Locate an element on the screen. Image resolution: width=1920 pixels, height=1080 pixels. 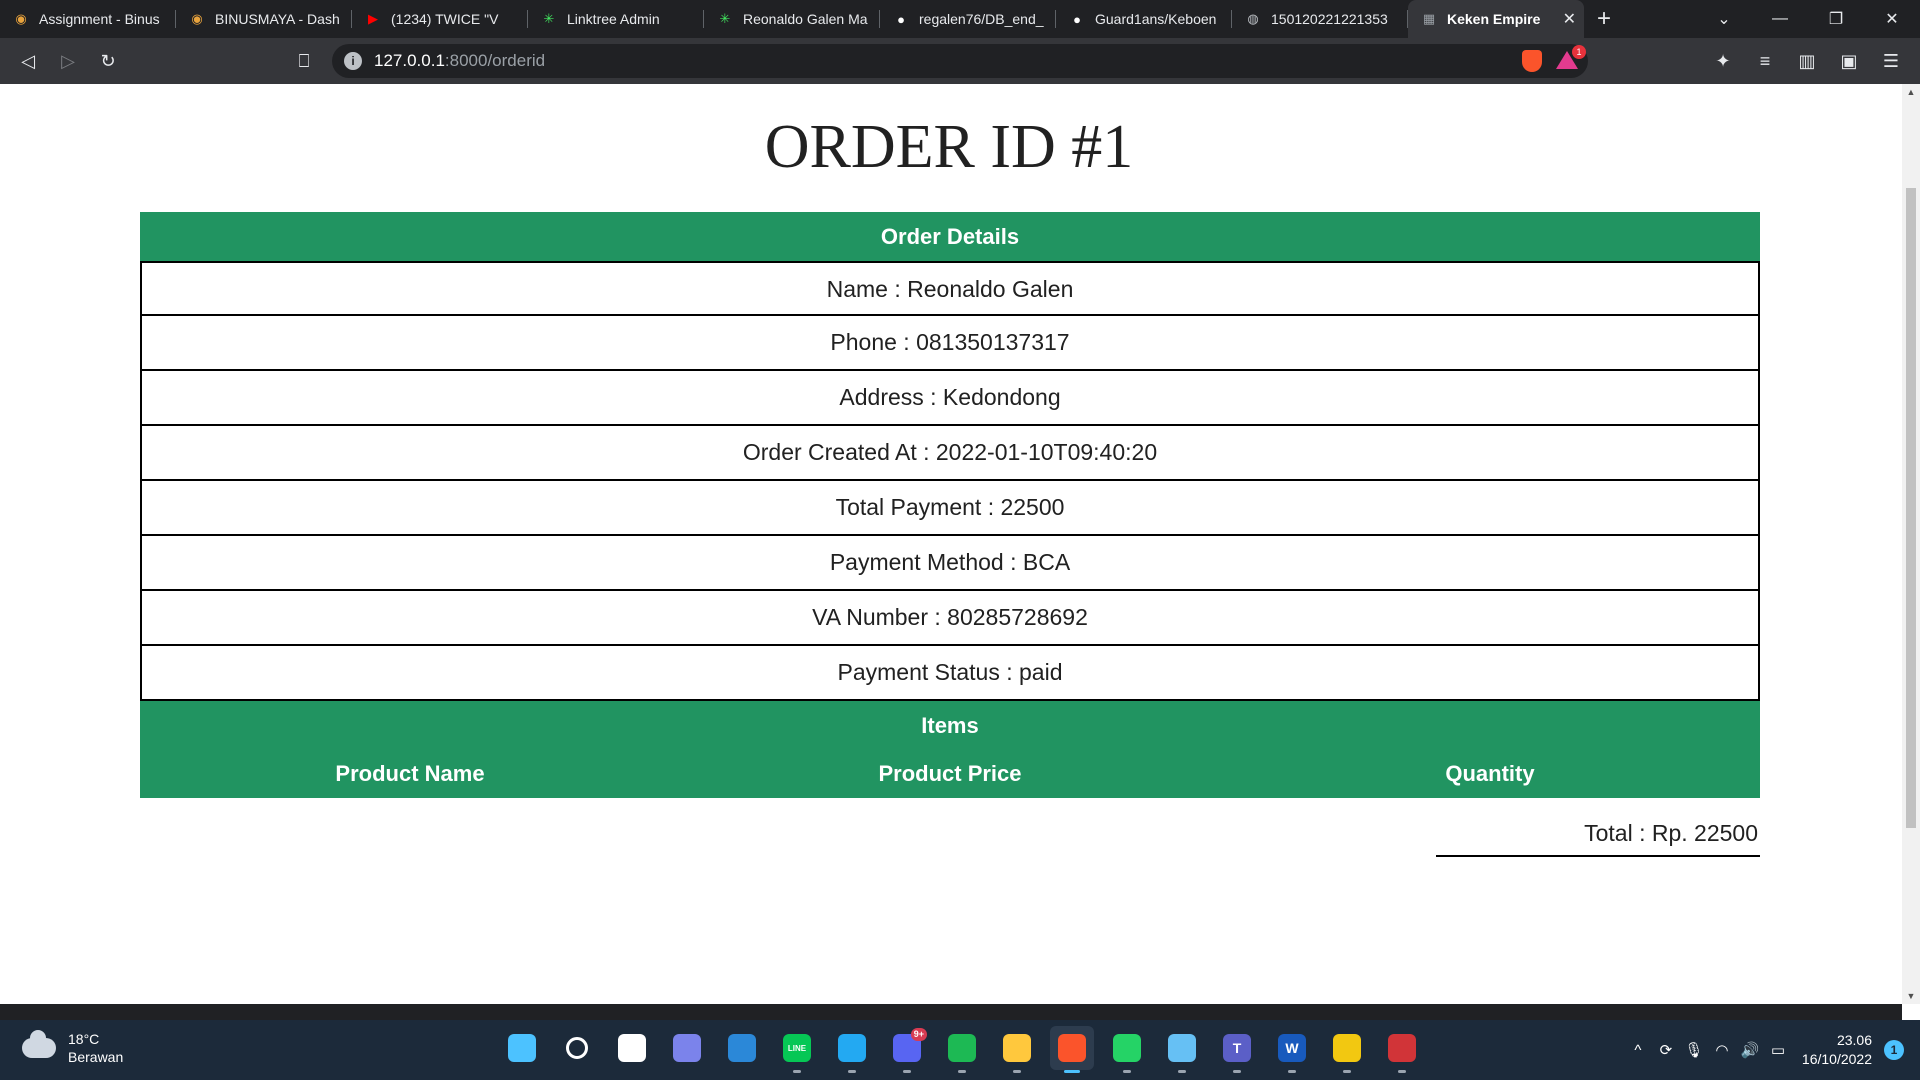
clock-date: 16/10/2022 is located at coordinates (1836, 1059).